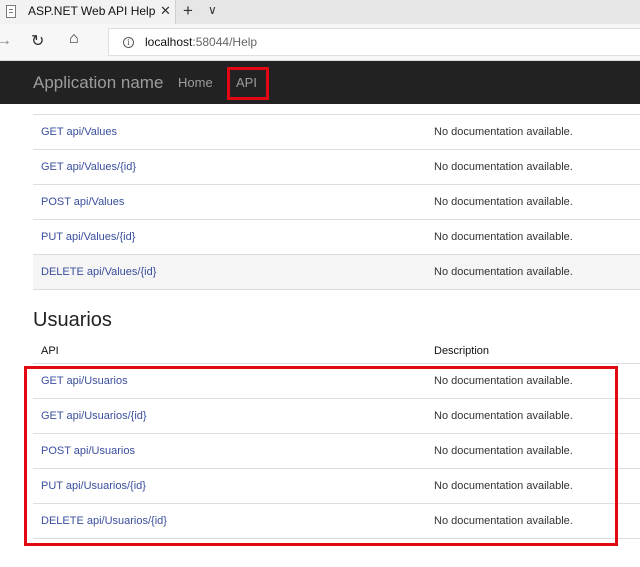 The width and height of the screenshot is (640, 567). I want to click on api-link: POST api/Values, so click(82, 202).